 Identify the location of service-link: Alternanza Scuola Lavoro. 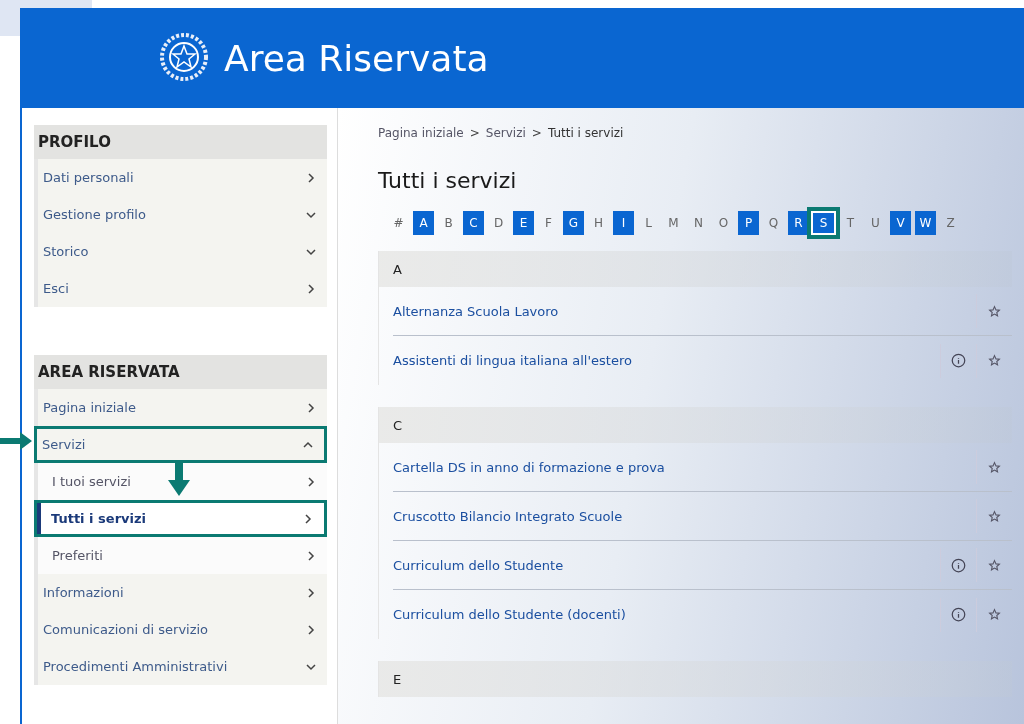
(684, 311).